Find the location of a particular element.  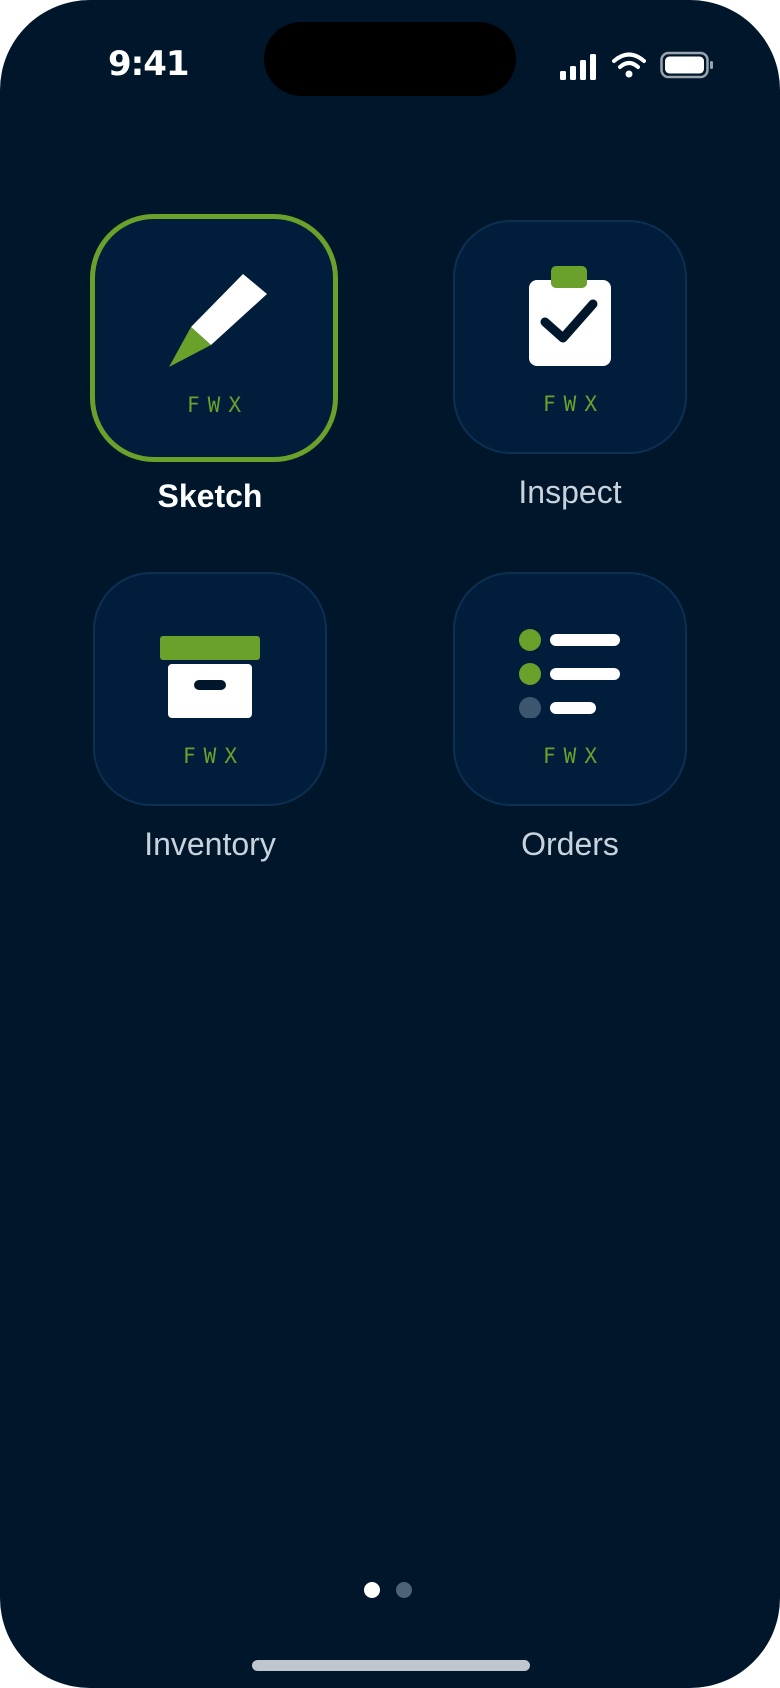

page-indicator is located at coordinates (394, 1592).